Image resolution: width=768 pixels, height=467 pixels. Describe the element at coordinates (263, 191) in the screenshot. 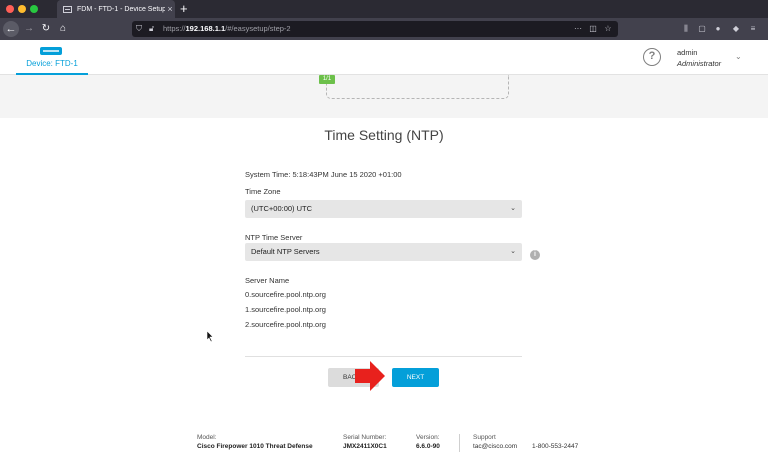

I see `timezone-label: Time Zone` at that location.